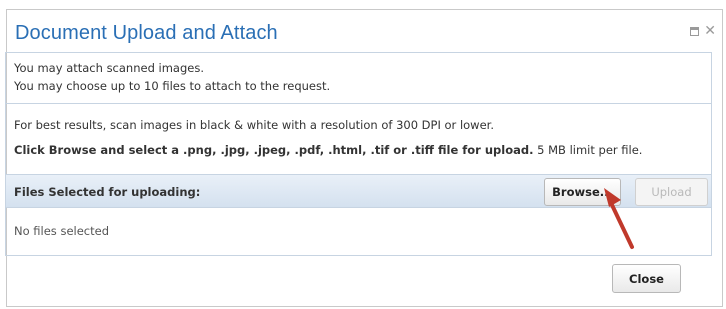 This screenshot has width=726, height=309. What do you see at coordinates (61, 231) in the screenshot?
I see `no-files-text: No files selected` at bounding box center [61, 231].